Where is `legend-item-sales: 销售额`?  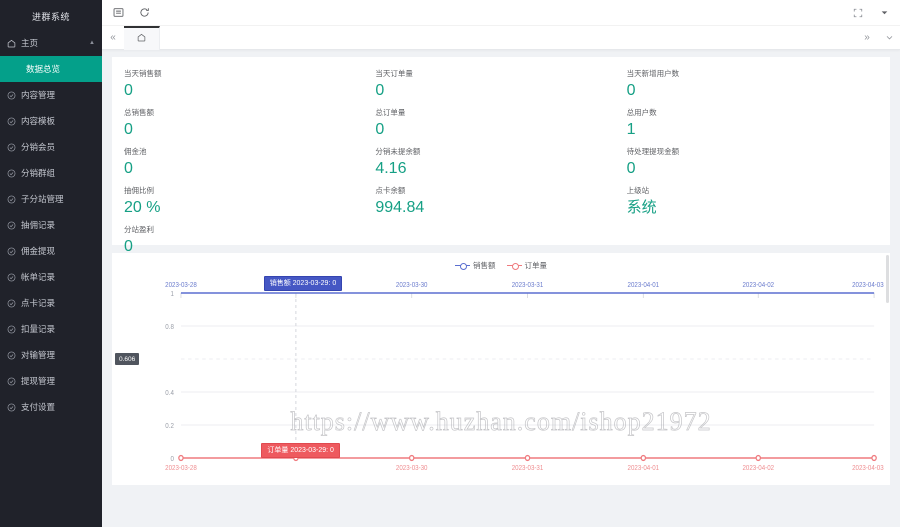 legend-item-sales: 销售额 is located at coordinates (475, 265).